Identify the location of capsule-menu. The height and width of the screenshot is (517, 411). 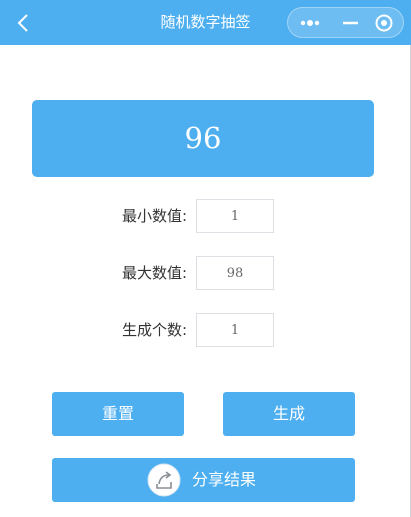
(345, 22).